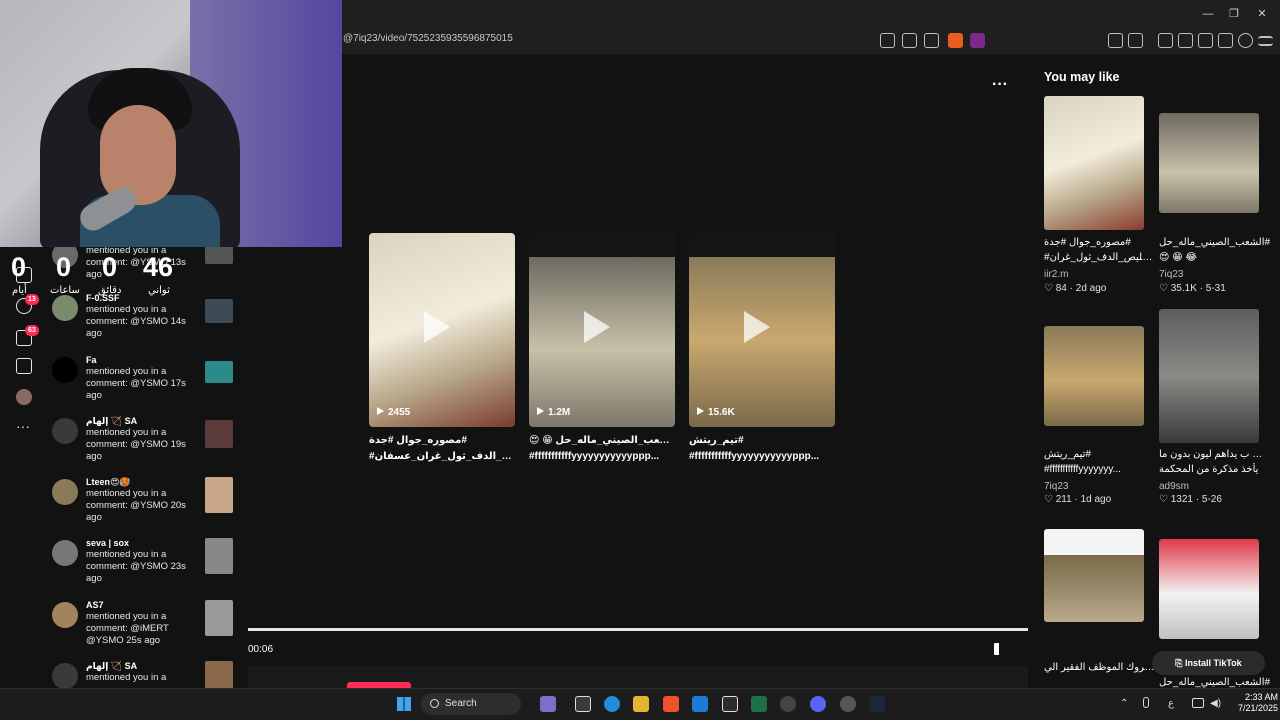 This screenshot has height=720, width=1280. What do you see at coordinates (1245, 40) in the screenshot?
I see `vpn-icon` at bounding box center [1245, 40].